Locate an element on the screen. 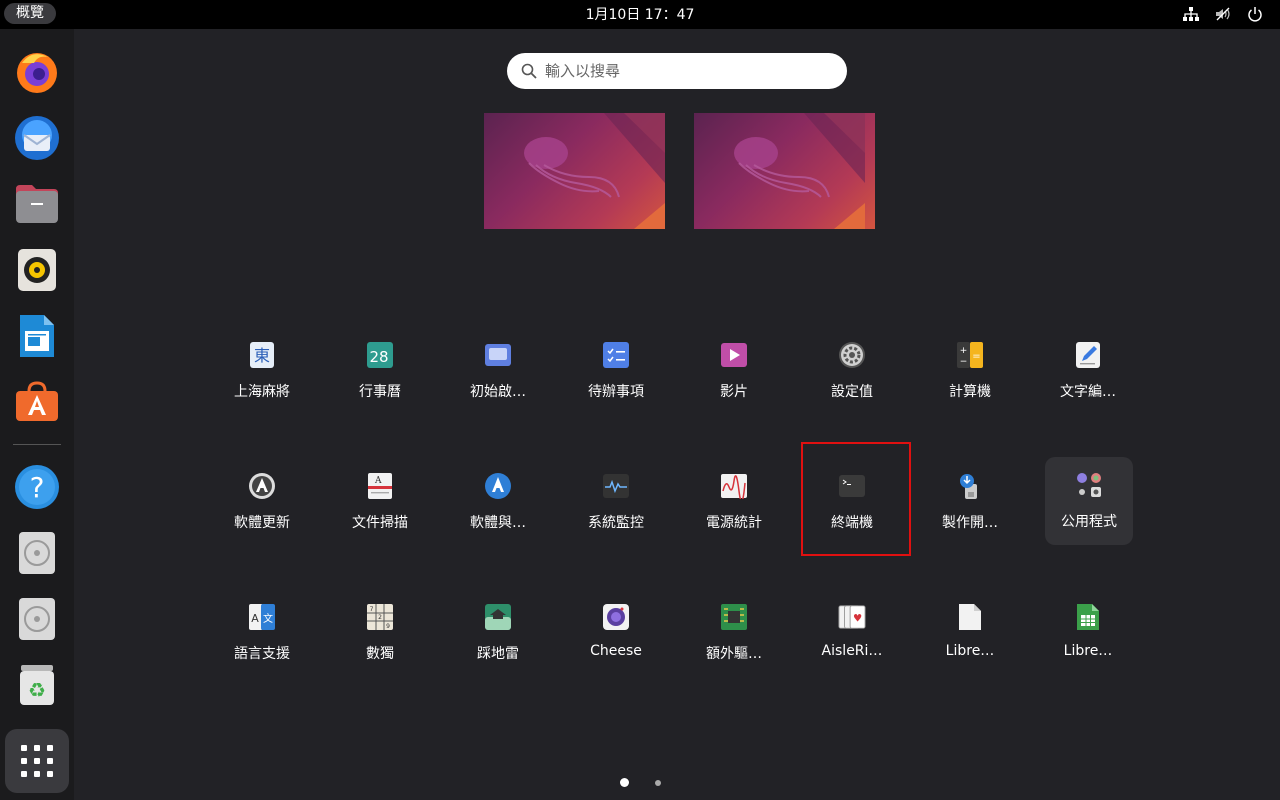 The height and width of the screenshot is (800, 1280). sudoku-icon: 729 is located at coordinates (380, 617).